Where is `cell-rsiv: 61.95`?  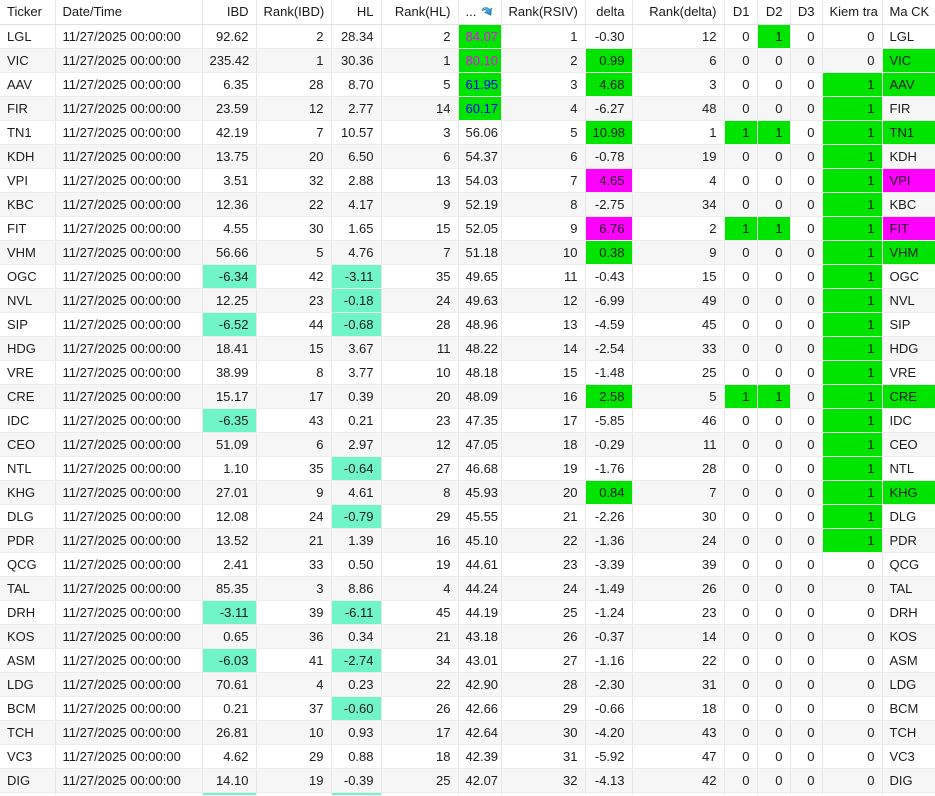
cell-rsiv: 61.95 is located at coordinates (480, 84).